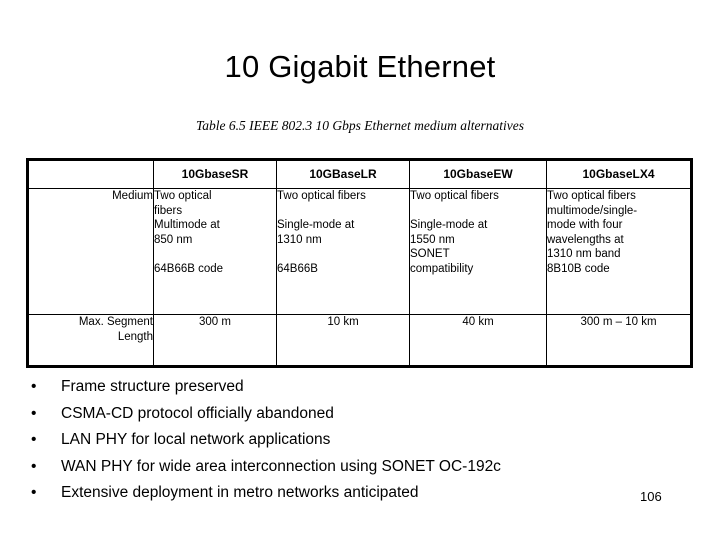 The width and height of the screenshot is (720, 540). Describe the element at coordinates (196, 439) in the screenshot. I see `list-item-label: LAN PHY for local network applications` at that location.